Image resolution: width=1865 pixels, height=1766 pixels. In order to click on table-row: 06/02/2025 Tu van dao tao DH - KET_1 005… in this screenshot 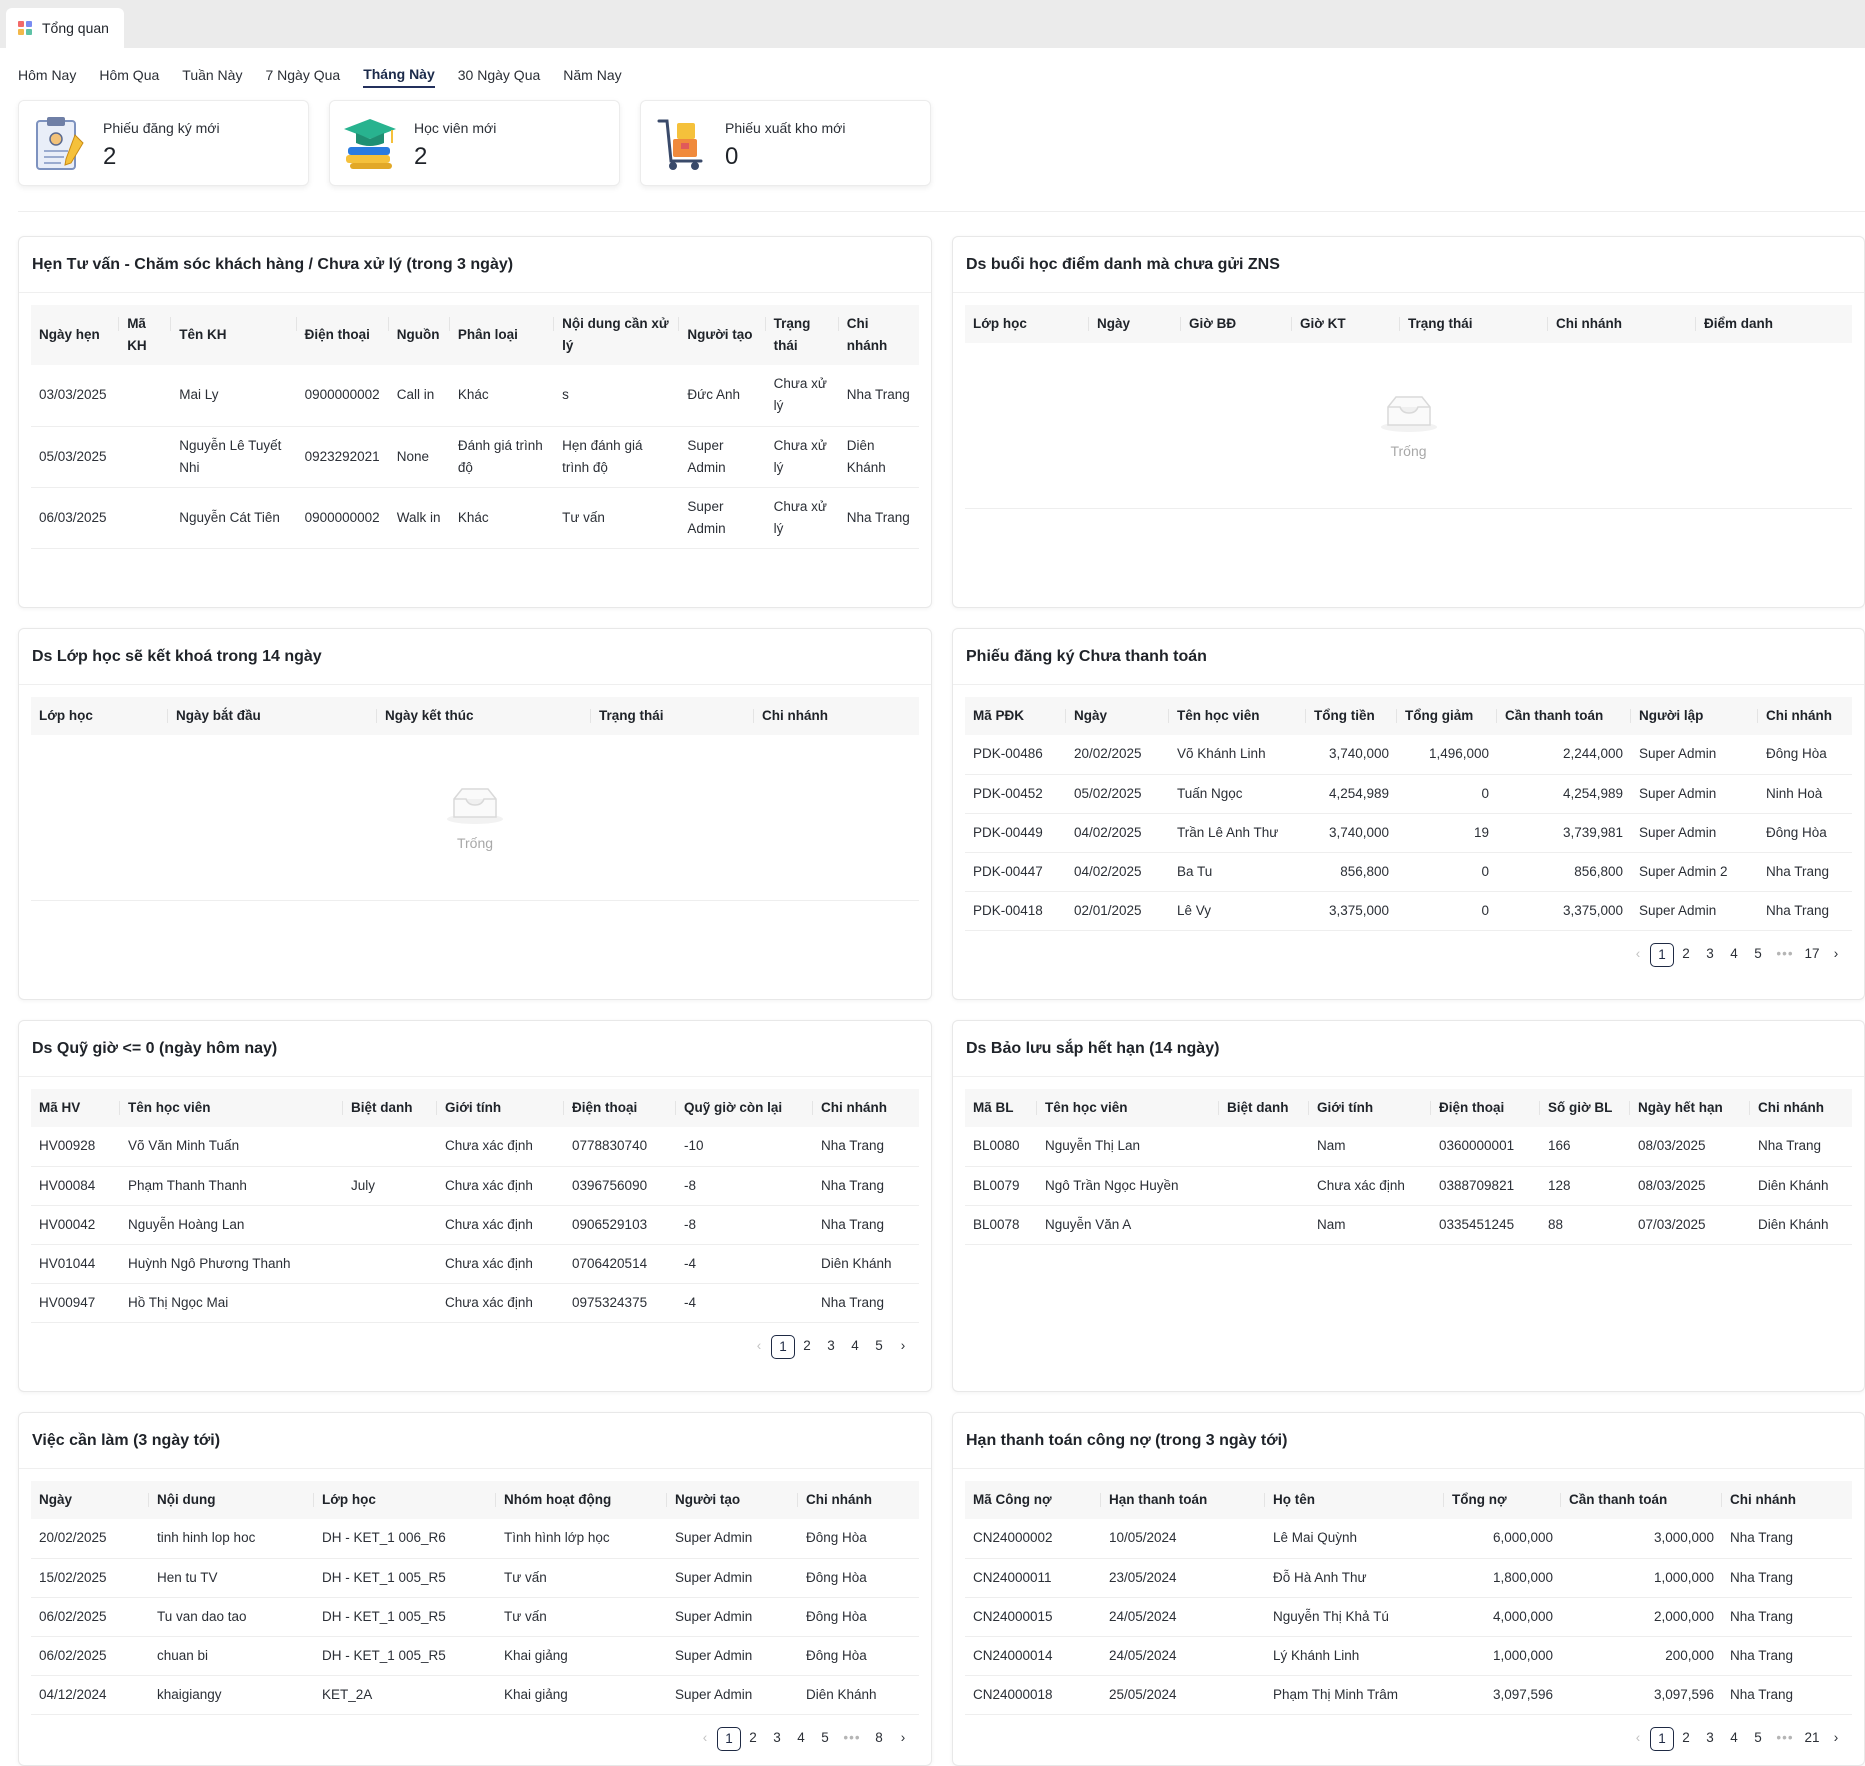, I will do `click(475, 1617)`.